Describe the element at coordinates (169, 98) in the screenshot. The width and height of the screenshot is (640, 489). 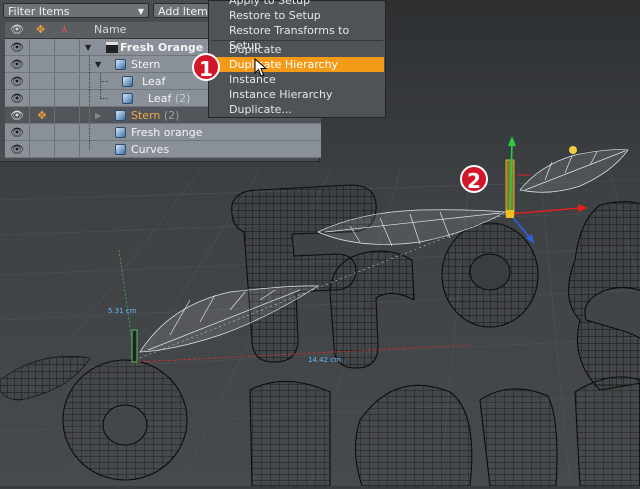
I see `item-name: Leaf (2)` at that location.